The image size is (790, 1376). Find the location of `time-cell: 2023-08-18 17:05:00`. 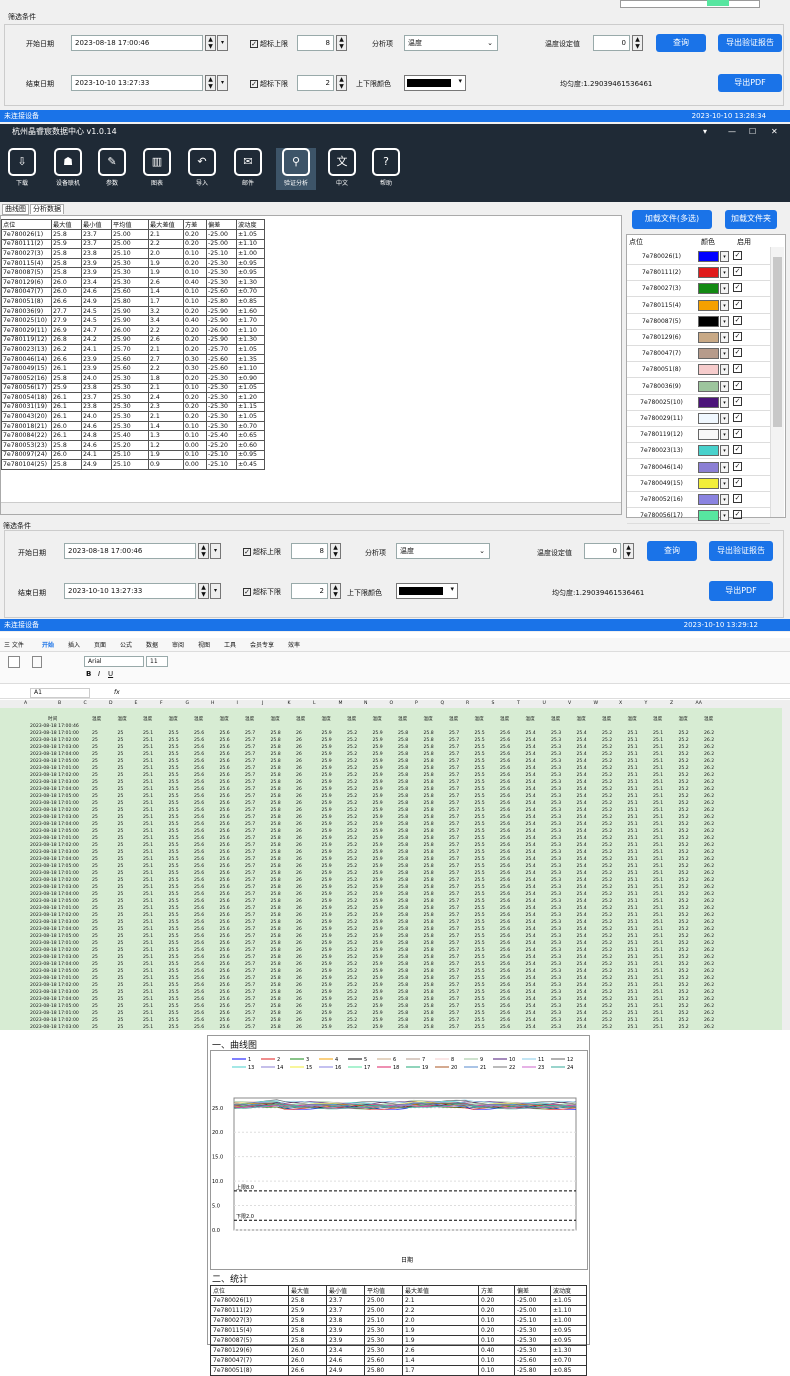

time-cell: 2023-08-18 17:05:00 is located at coordinates (54, 831).